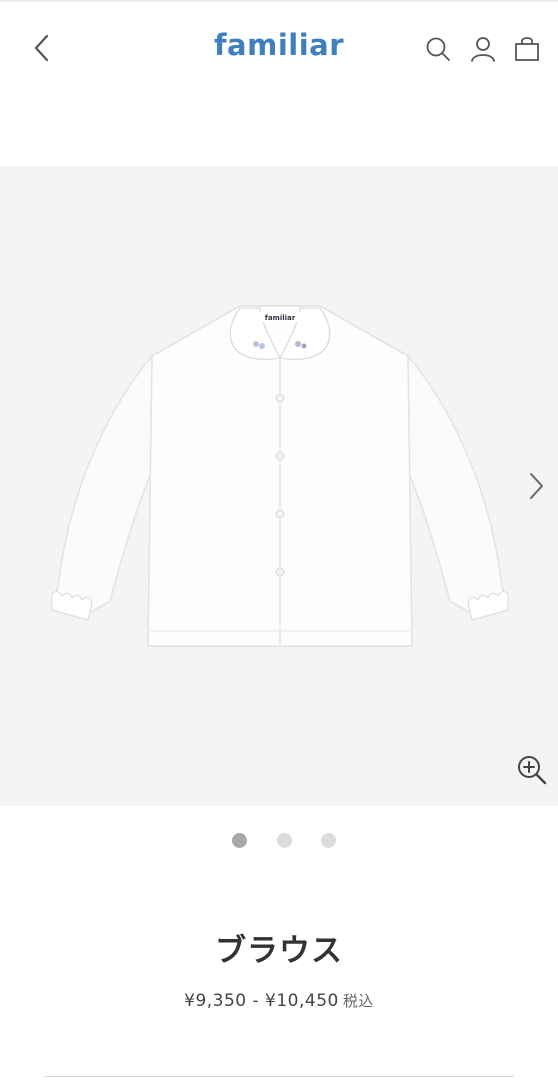  I want to click on zoom-in-icon, so click(532, 770).